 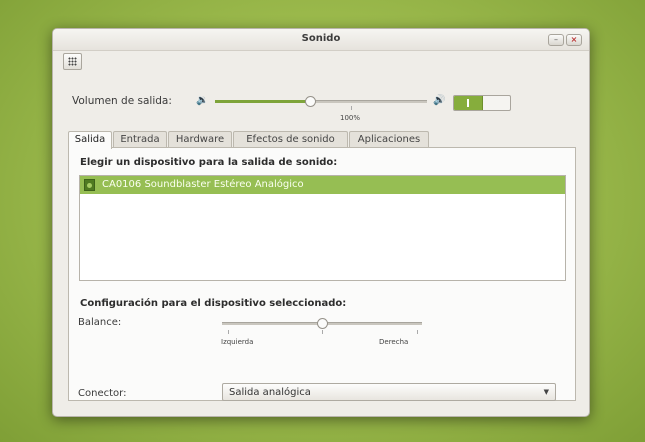 I want to click on chevron-down-icon: ▼, so click(x=546, y=392).